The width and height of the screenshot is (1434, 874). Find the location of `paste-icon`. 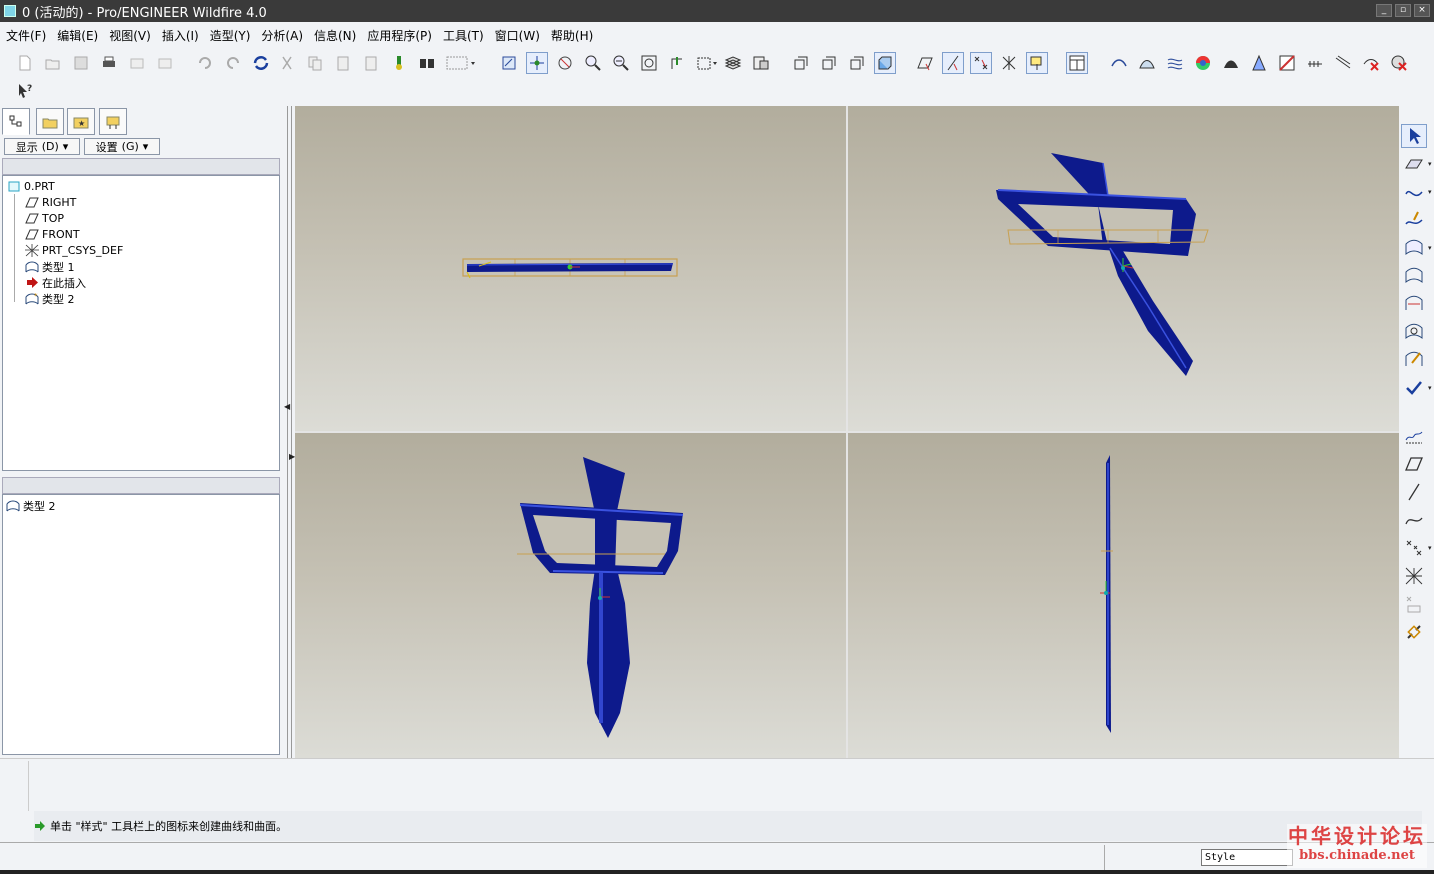

paste-icon is located at coordinates (343, 63).